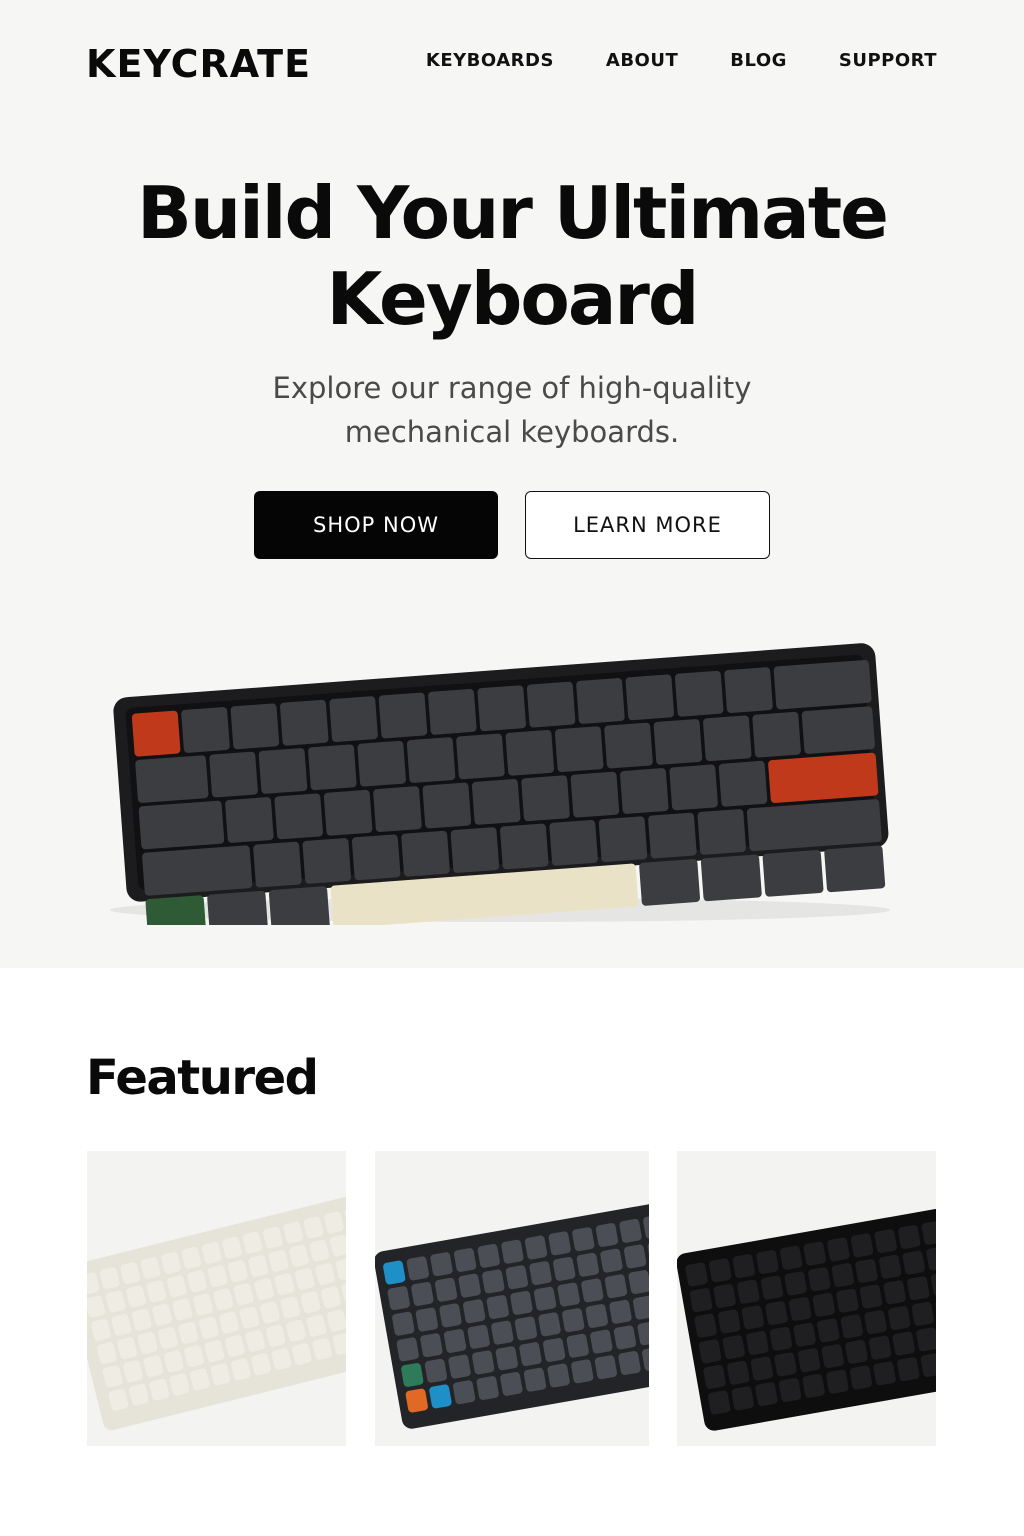  Describe the element at coordinates (642, 60) in the screenshot. I see `nav-link-about: ABOUT` at that location.